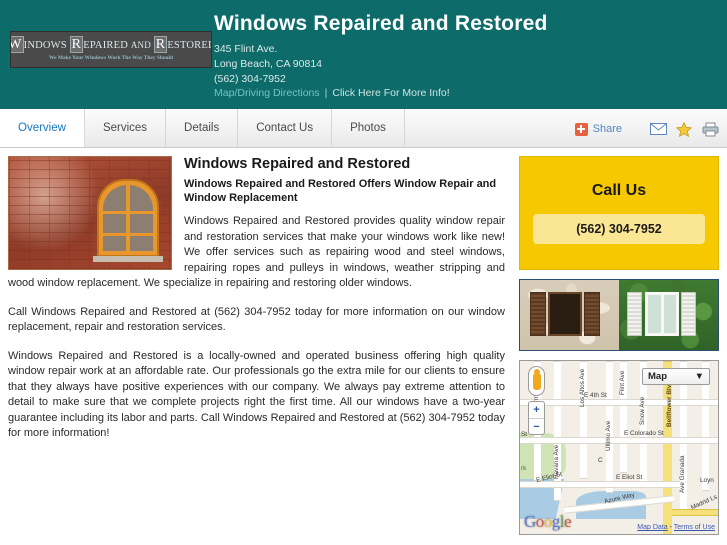  What do you see at coordinates (128, 234) in the screenshot?
I see `hero-window-mullion-h2` at bounding box center [128, 234].